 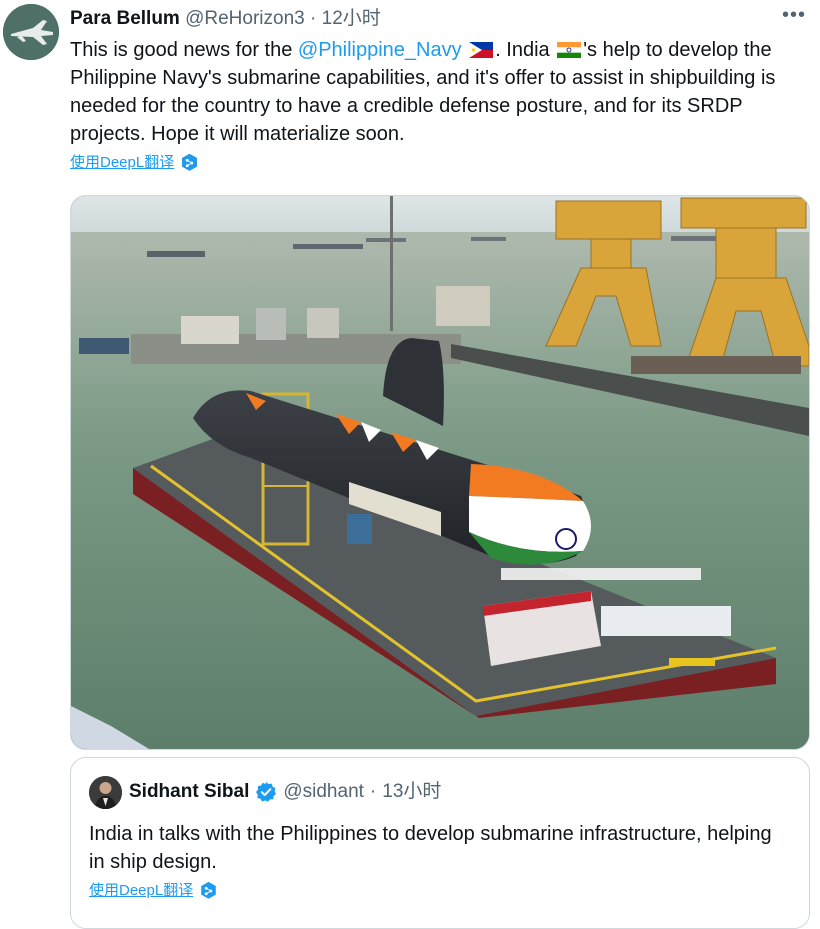 I want to click on translate-label: 使用DeepL翻译, so click(x=122, y=163).